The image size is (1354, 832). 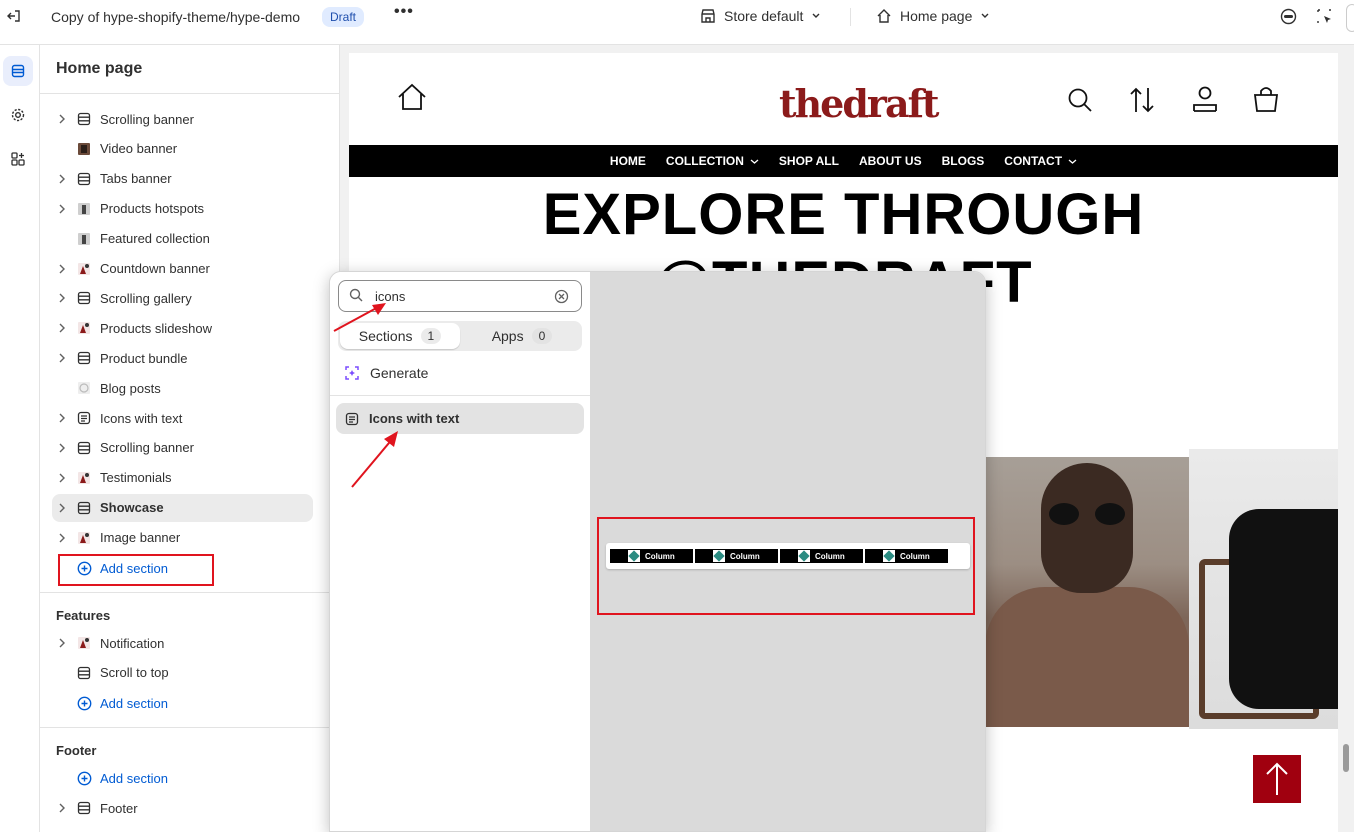 What do you see at coordinates (136, 570) in the screenshot?
I see `highlight-box` at bounding box center [136, 570].